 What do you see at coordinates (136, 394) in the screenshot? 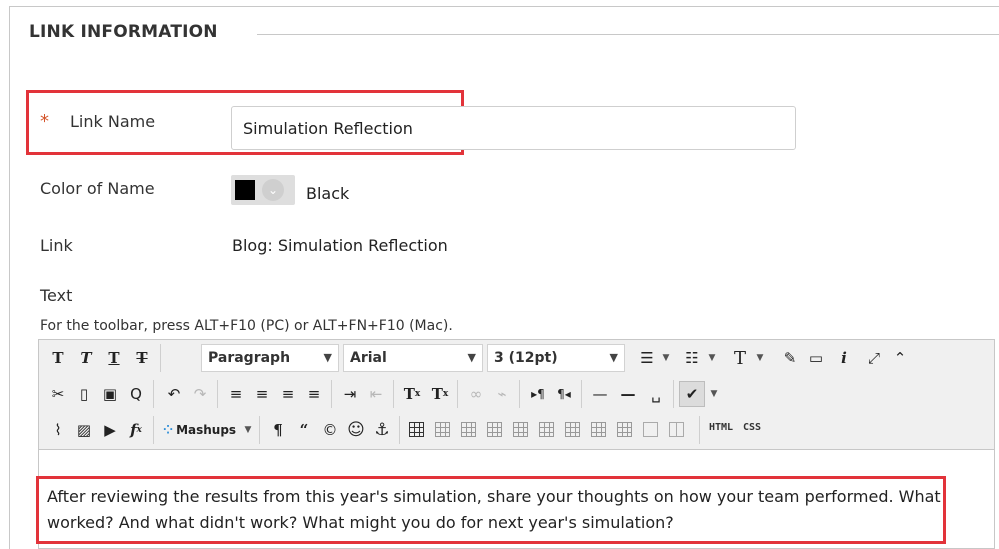
I see `find-icon: Q` at bounding box center [136, 394].